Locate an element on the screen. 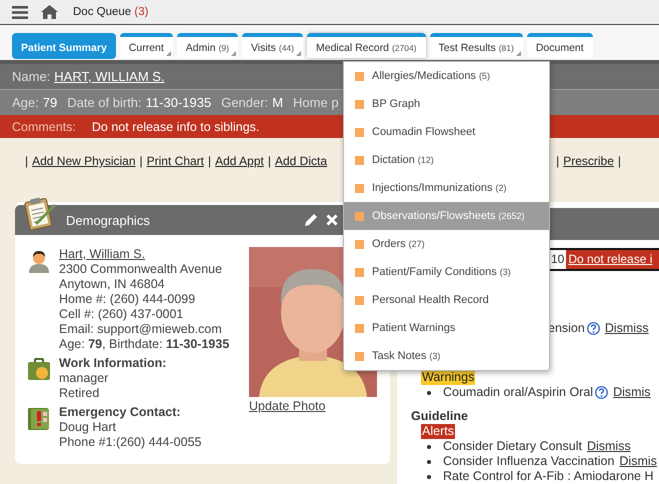 This screenshot has height=484, width=659. menu-item: BP Graph is located at coordinates (446, 104).